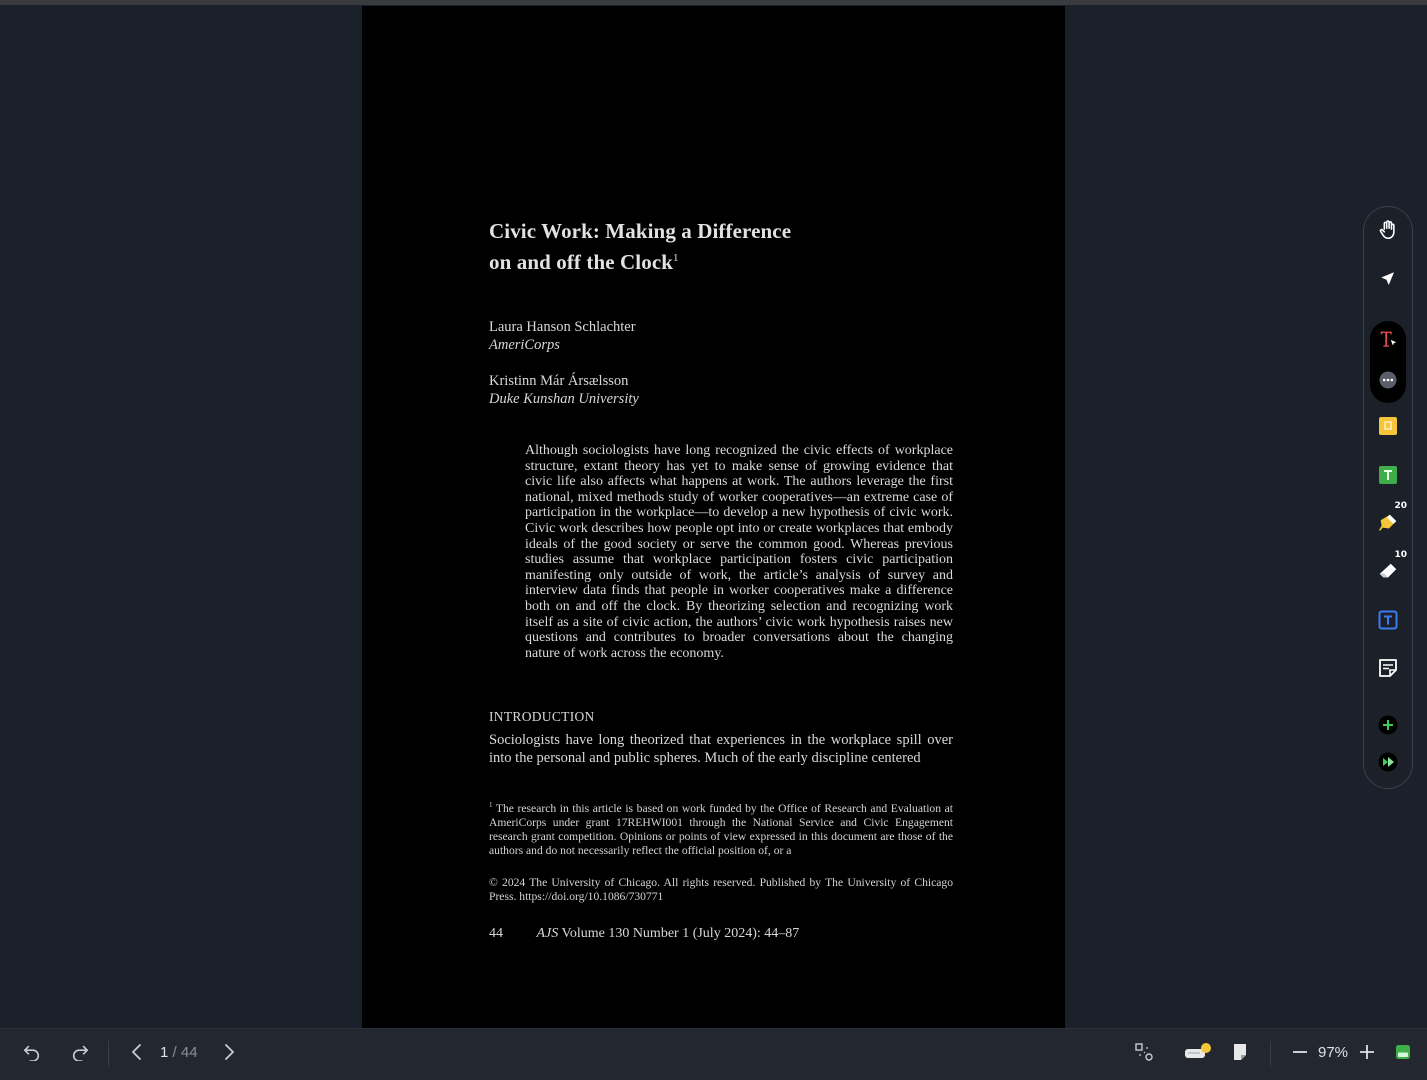  What do you see at coordinates (1388, 574) in the screenshot?
I see `eraser-icon` at bounding box center [1388, 574].